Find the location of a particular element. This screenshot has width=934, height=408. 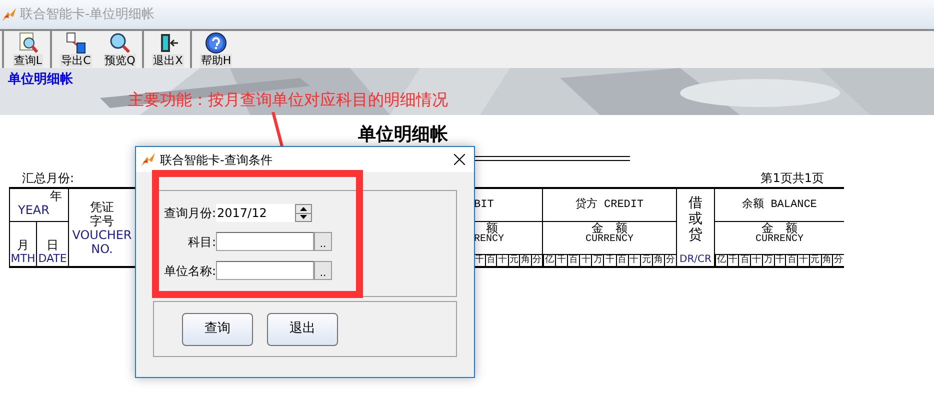

drcr-header: 或 is located at coordinates (695, 219).